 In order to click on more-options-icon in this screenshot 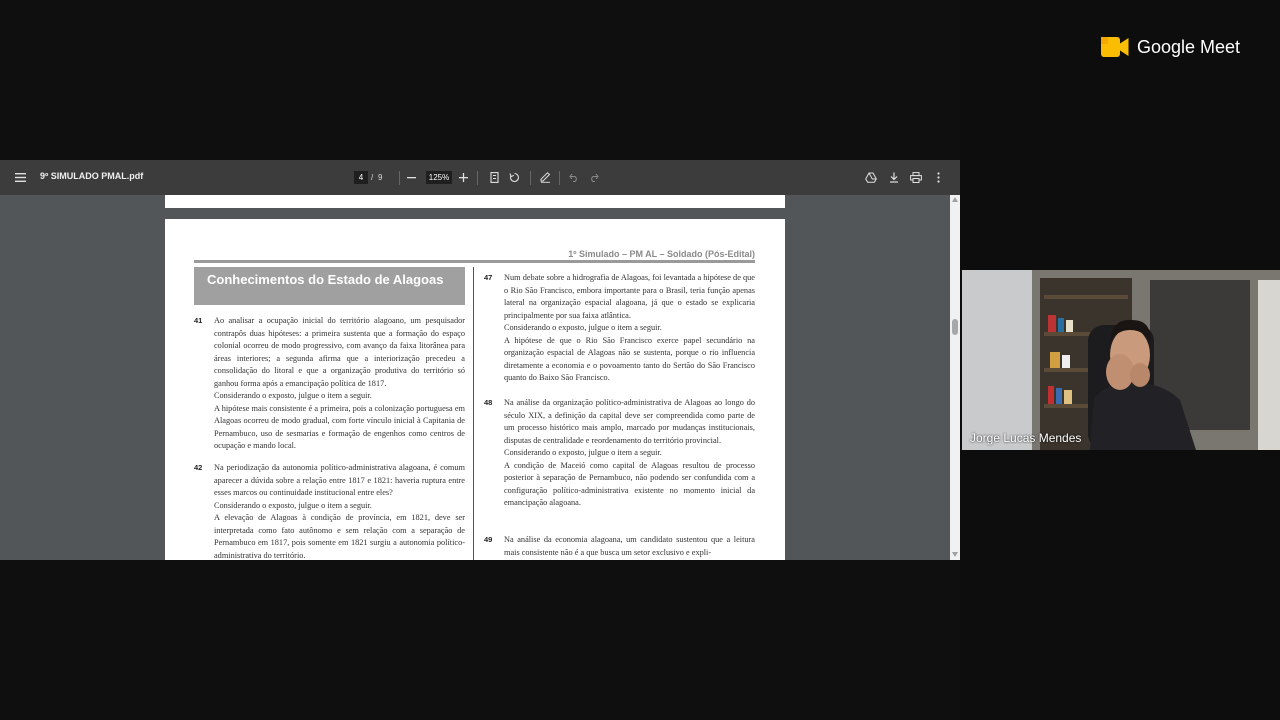, I will do `click(938, 177)`.